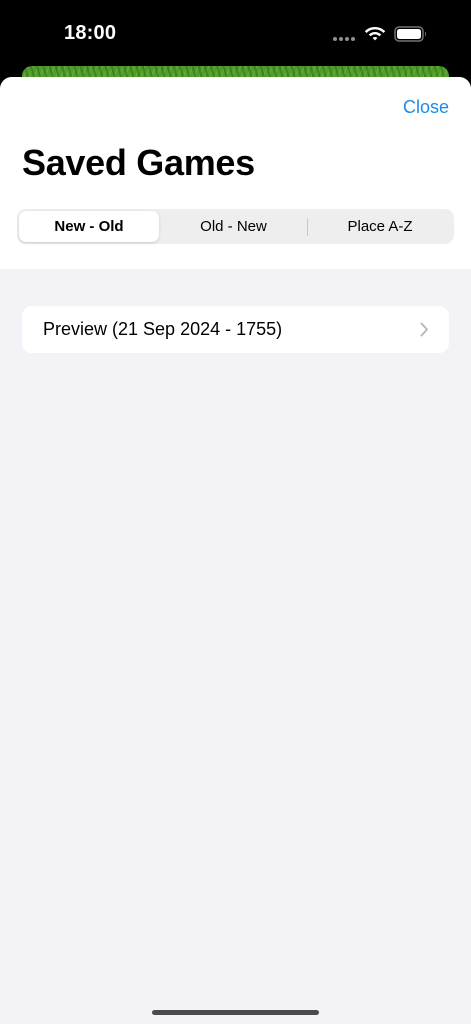  Describe the element at coordinates (380, 226) in the screenshot. I see `segment-place-a-z: Place A-Z` at that location.